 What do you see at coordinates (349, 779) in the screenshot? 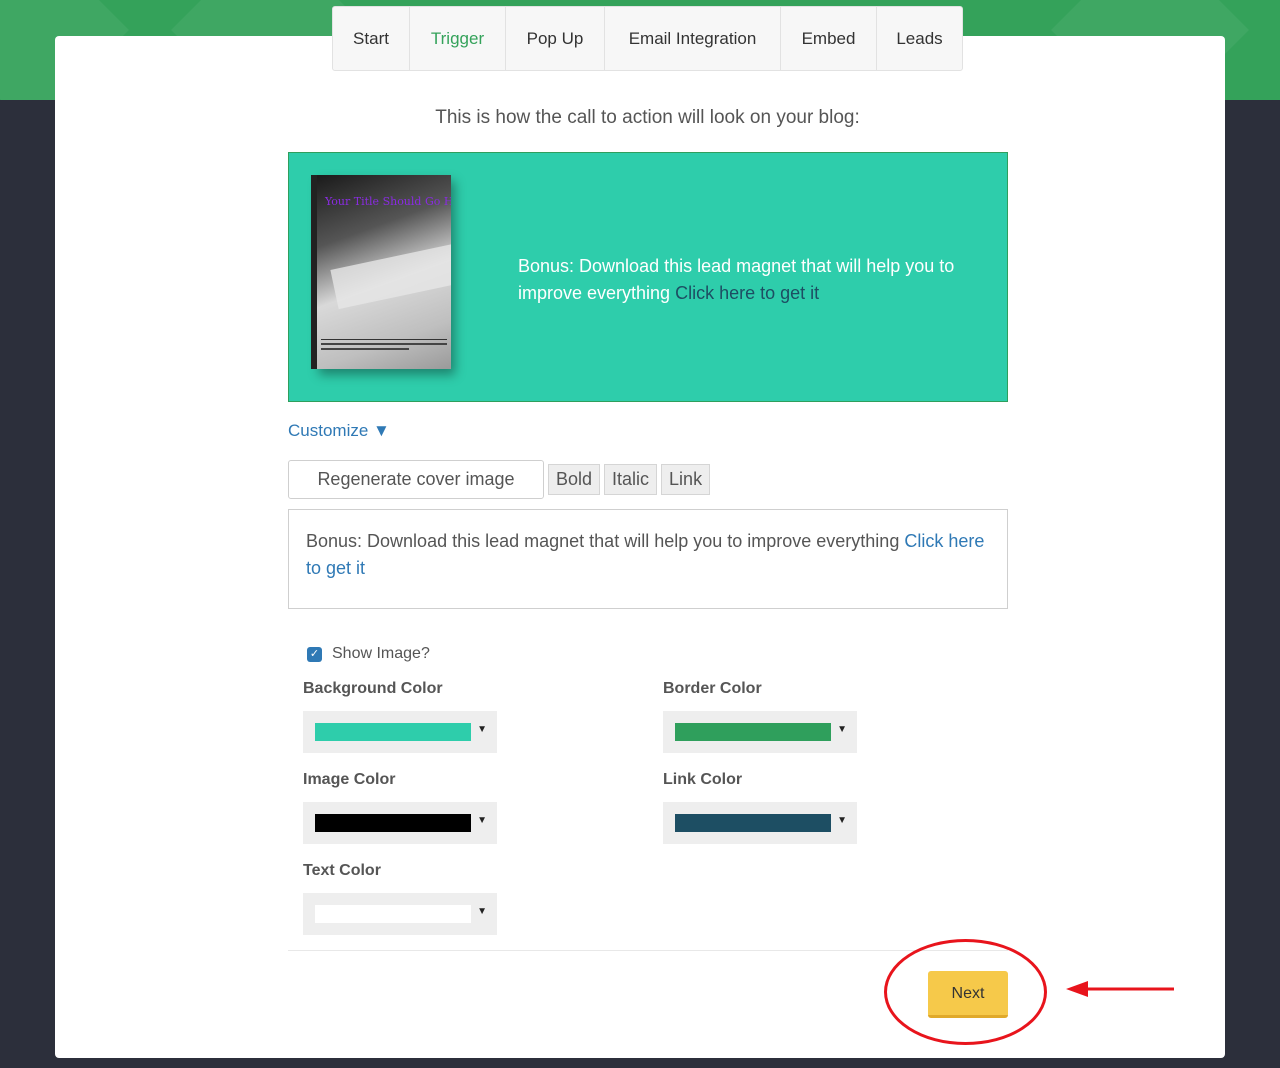
I see `image-color-label: Image Color` at bounding box center [349, 779].